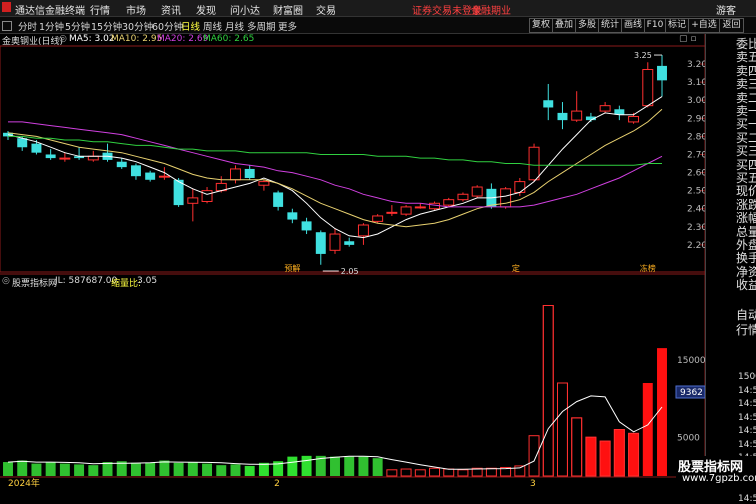  What do you see at coordinates (691, 393) in the screenshot?
I see `current-volume-value: 9362` at bounding box center [691, 393].